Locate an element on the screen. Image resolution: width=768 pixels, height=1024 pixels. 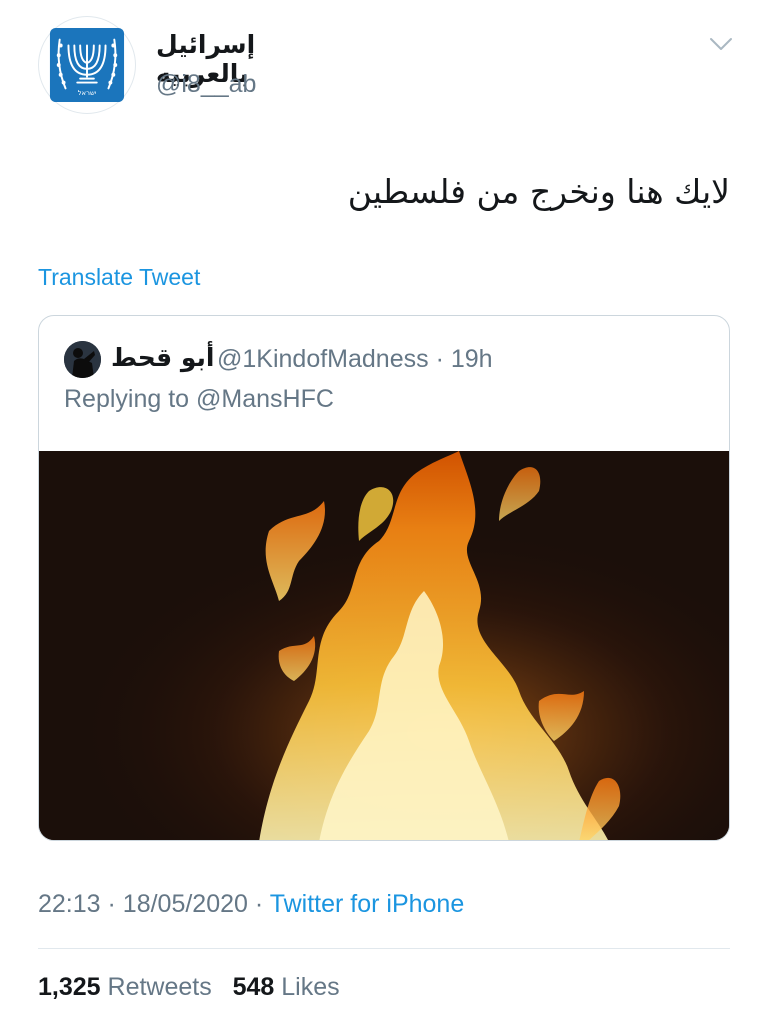
tweet-time: 22:13 is located at coordinates (69, 904).